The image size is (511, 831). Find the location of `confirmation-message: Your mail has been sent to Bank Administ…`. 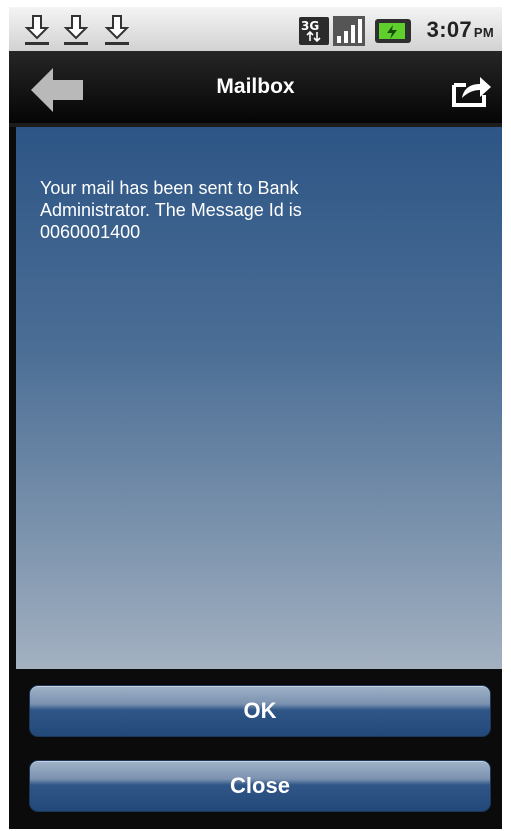

confirmation-message: Your mail has been sent to Bank Administ… is located at coordinates (171, 210).